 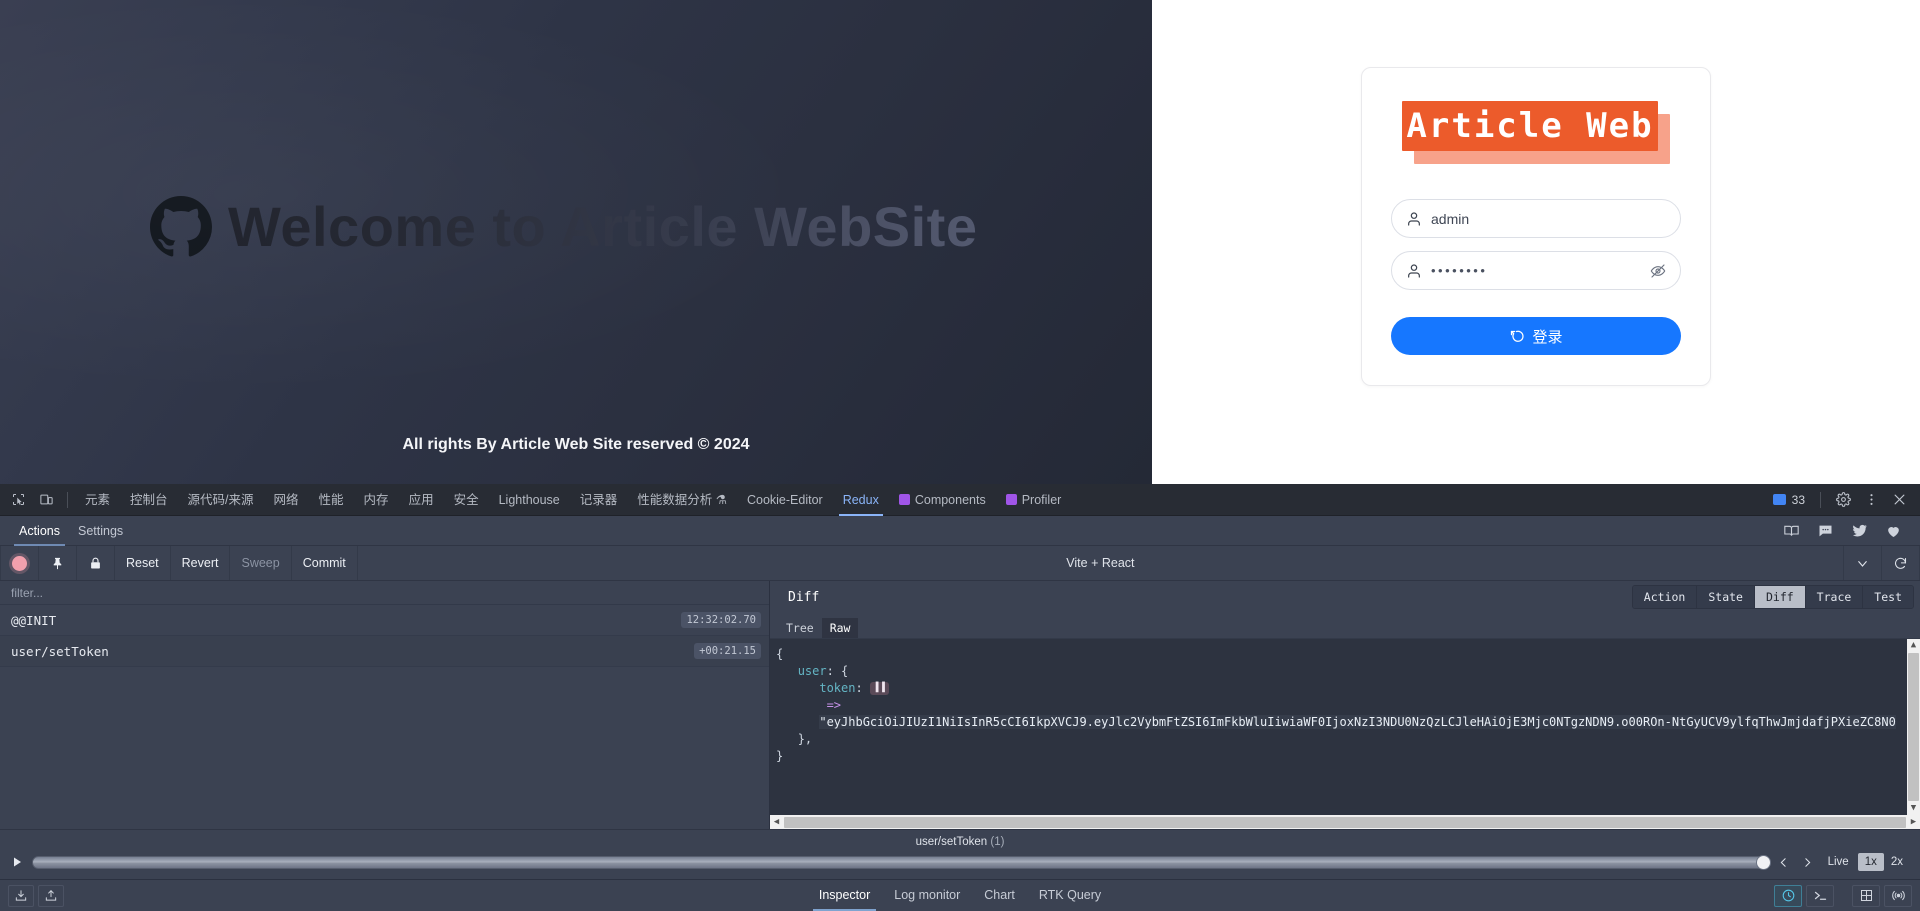 I want to click on vertical-scrollbar: ▲ ▼, so click(x=1913, y=727).